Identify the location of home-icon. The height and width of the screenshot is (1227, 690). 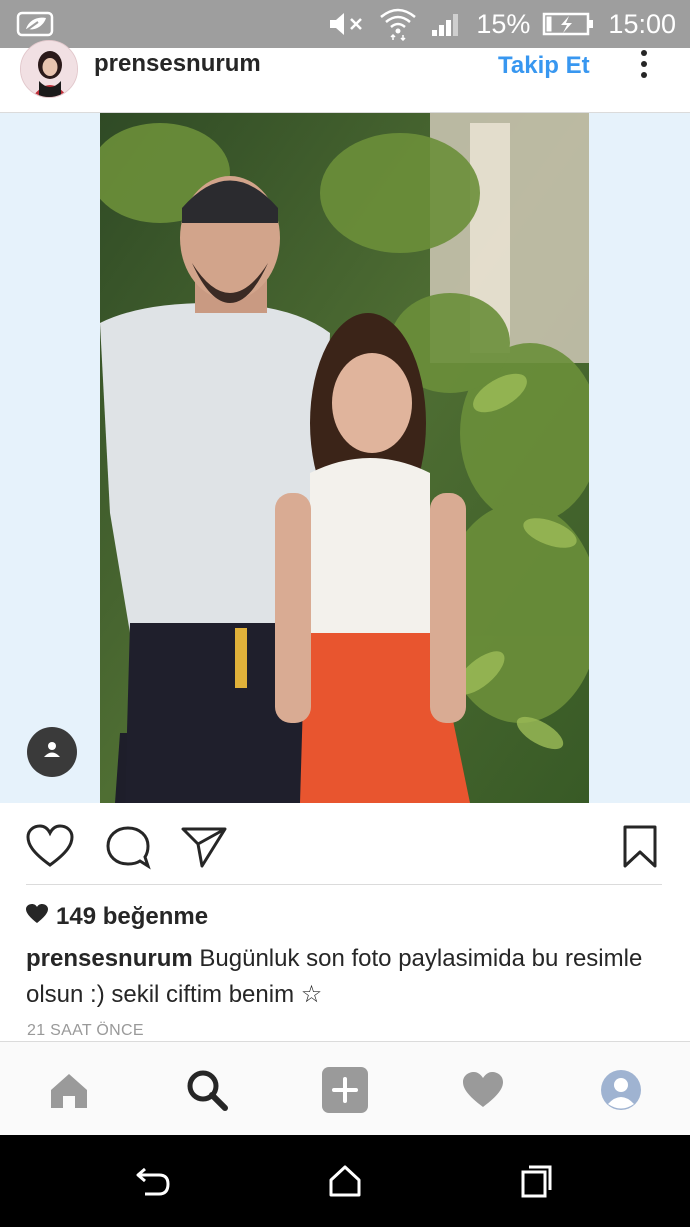
(69, 1090).